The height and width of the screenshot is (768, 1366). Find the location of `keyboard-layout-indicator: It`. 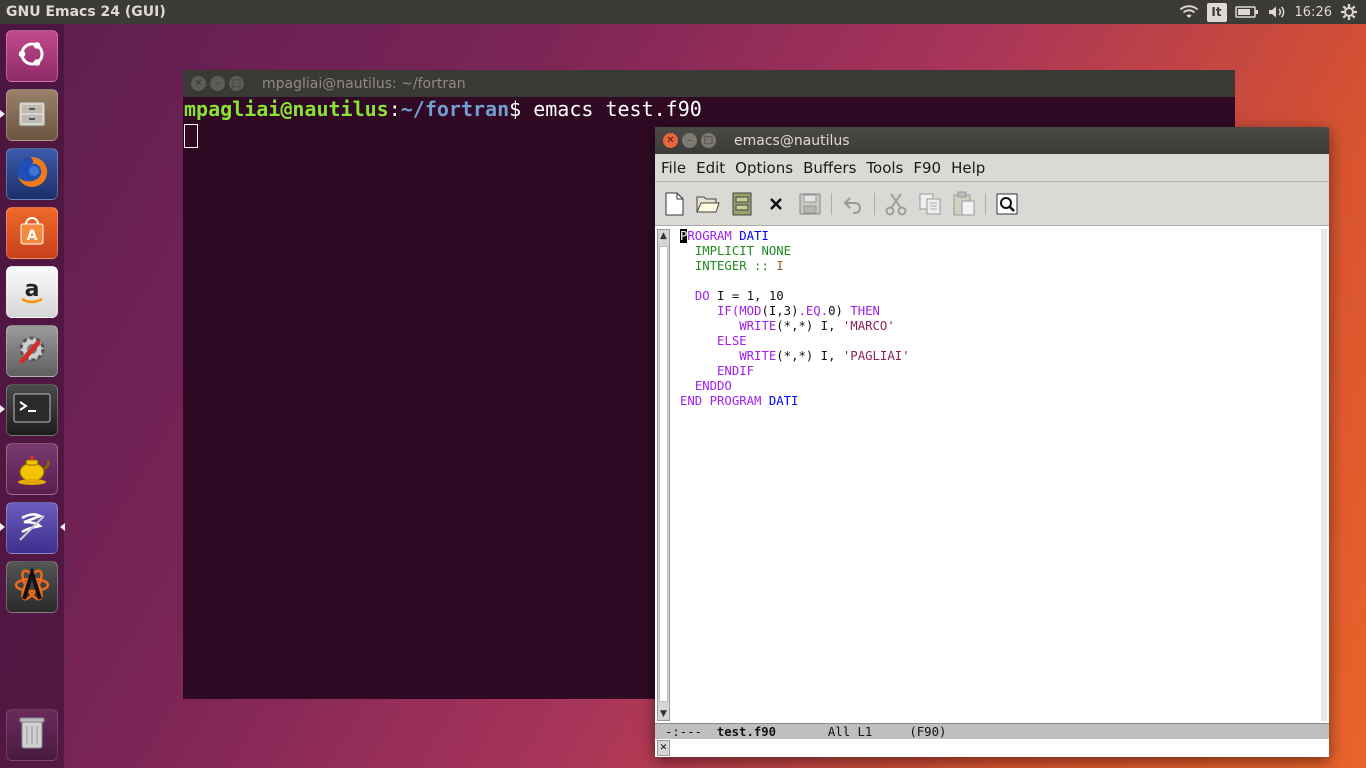

keyboard-layout-indicator: It is located at coordinates (1216, 12).